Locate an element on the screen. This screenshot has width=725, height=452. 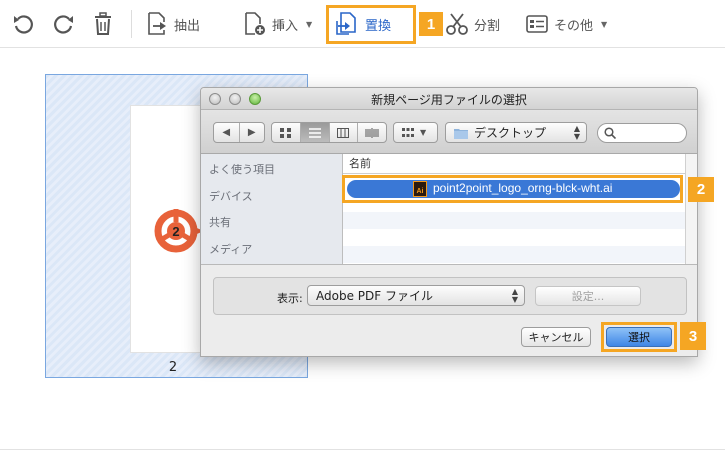
arrange-grid-icon is located at coordinates (408, 132).